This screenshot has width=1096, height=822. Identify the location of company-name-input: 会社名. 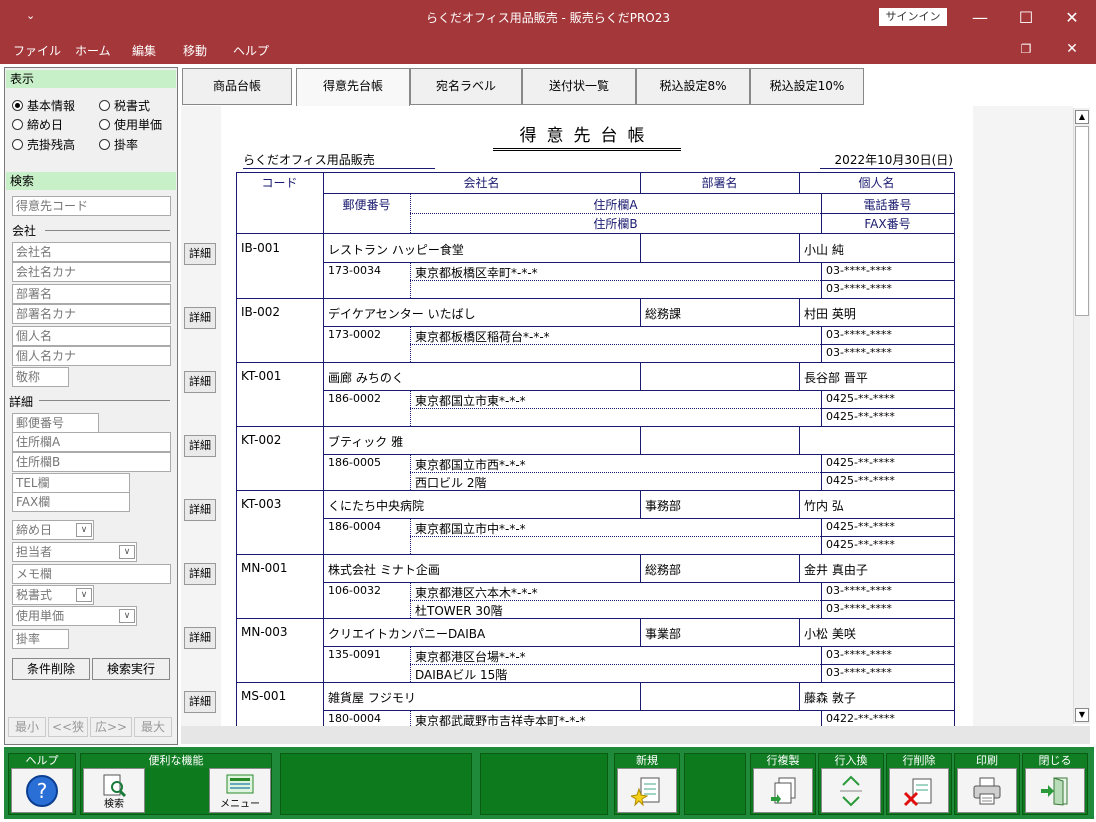
(91, 252).